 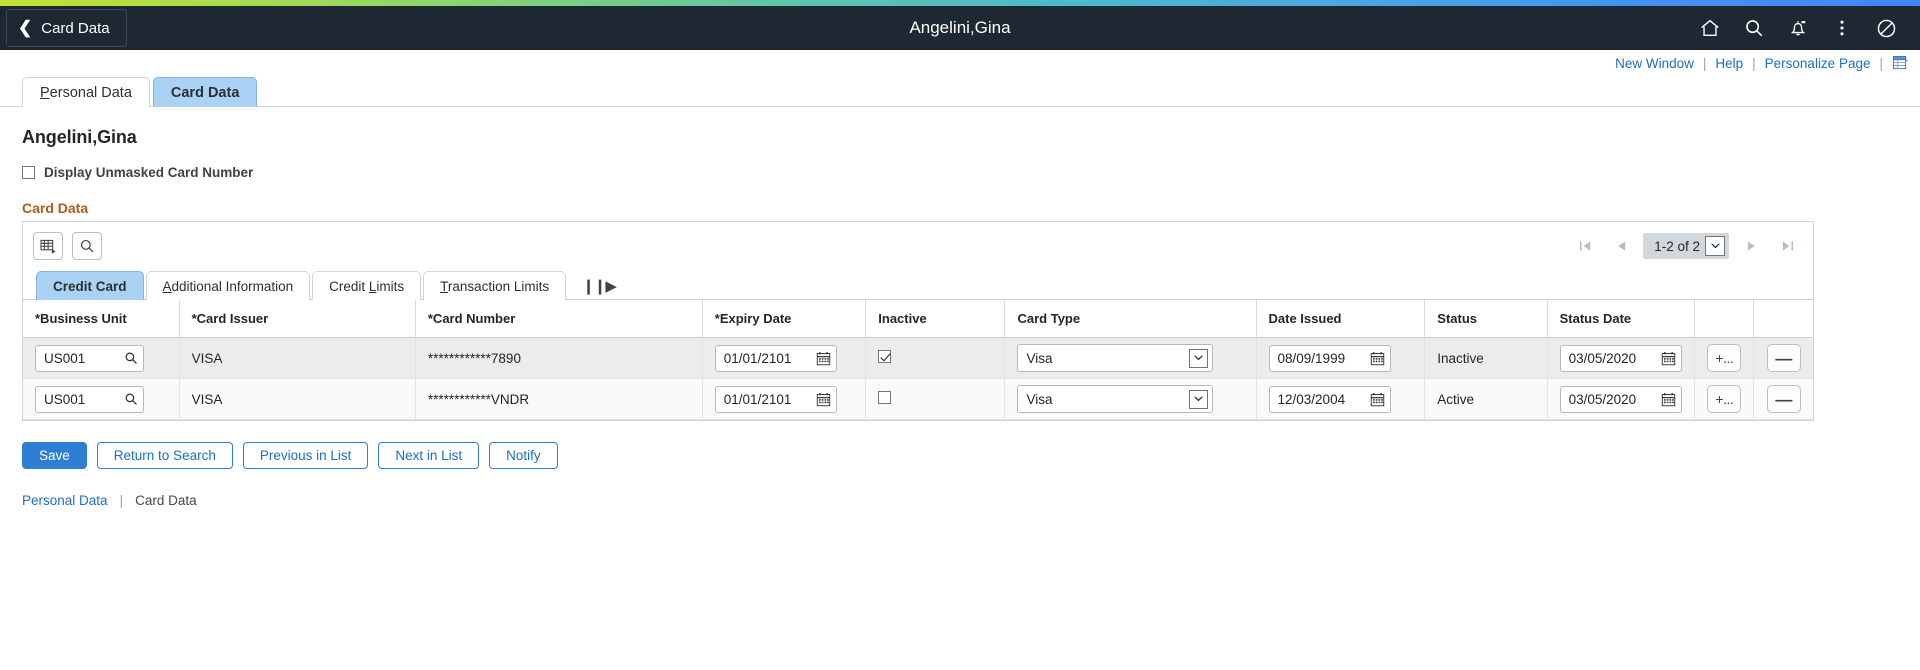 I want to click on inner-tab-label: Credit Limits, so click(x=367, y=286).